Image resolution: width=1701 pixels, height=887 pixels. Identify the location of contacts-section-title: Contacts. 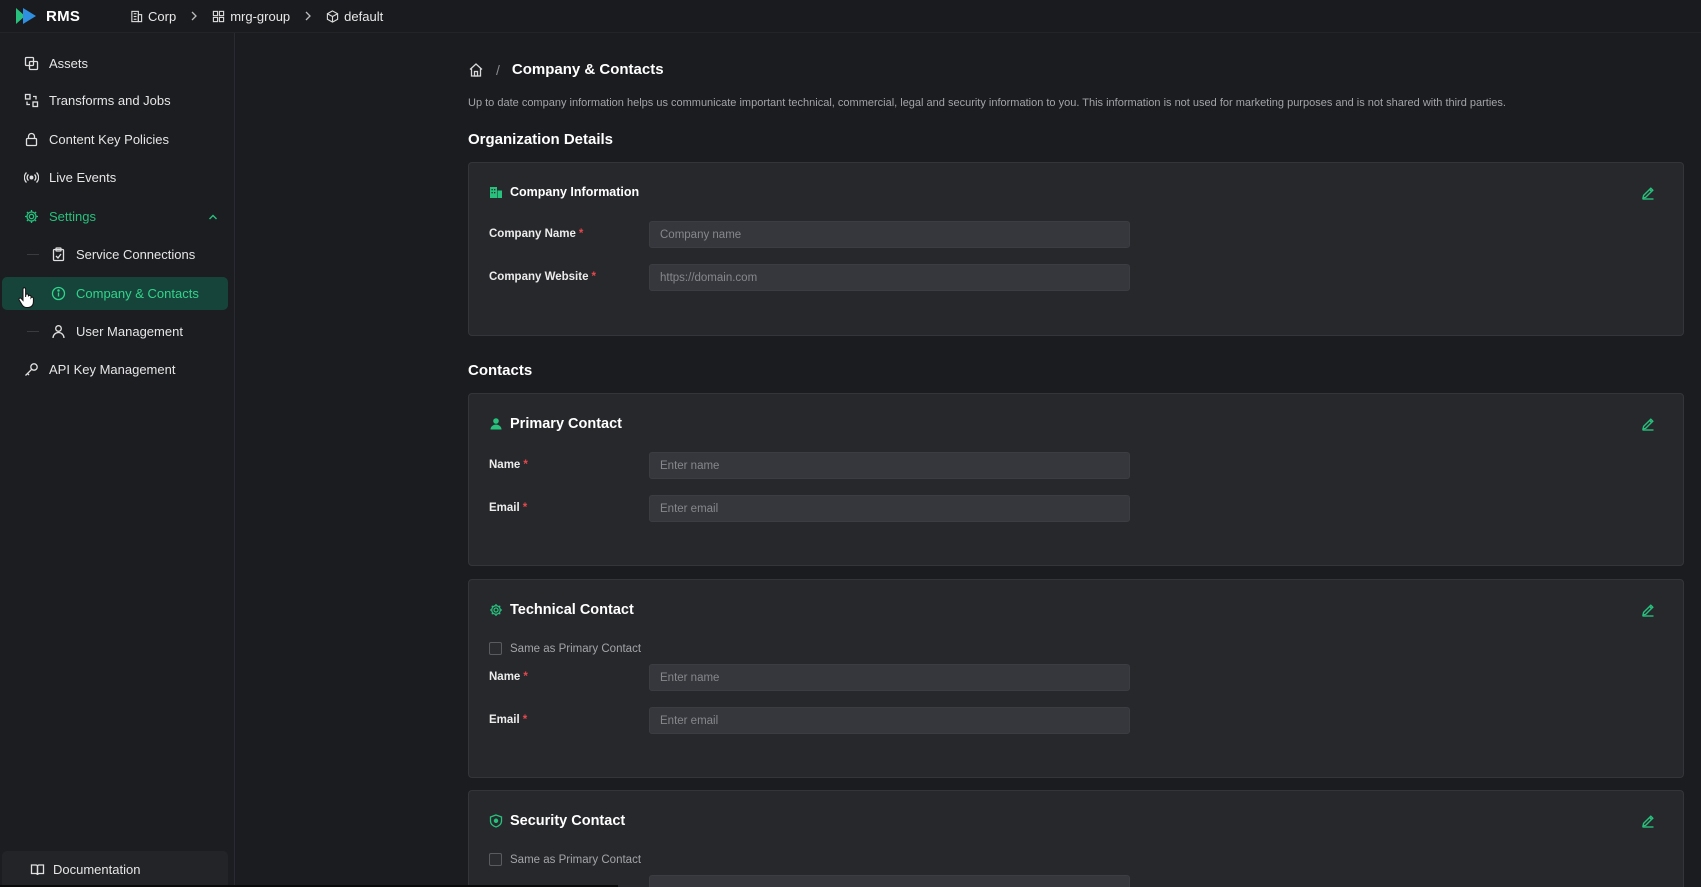
(500, 370).